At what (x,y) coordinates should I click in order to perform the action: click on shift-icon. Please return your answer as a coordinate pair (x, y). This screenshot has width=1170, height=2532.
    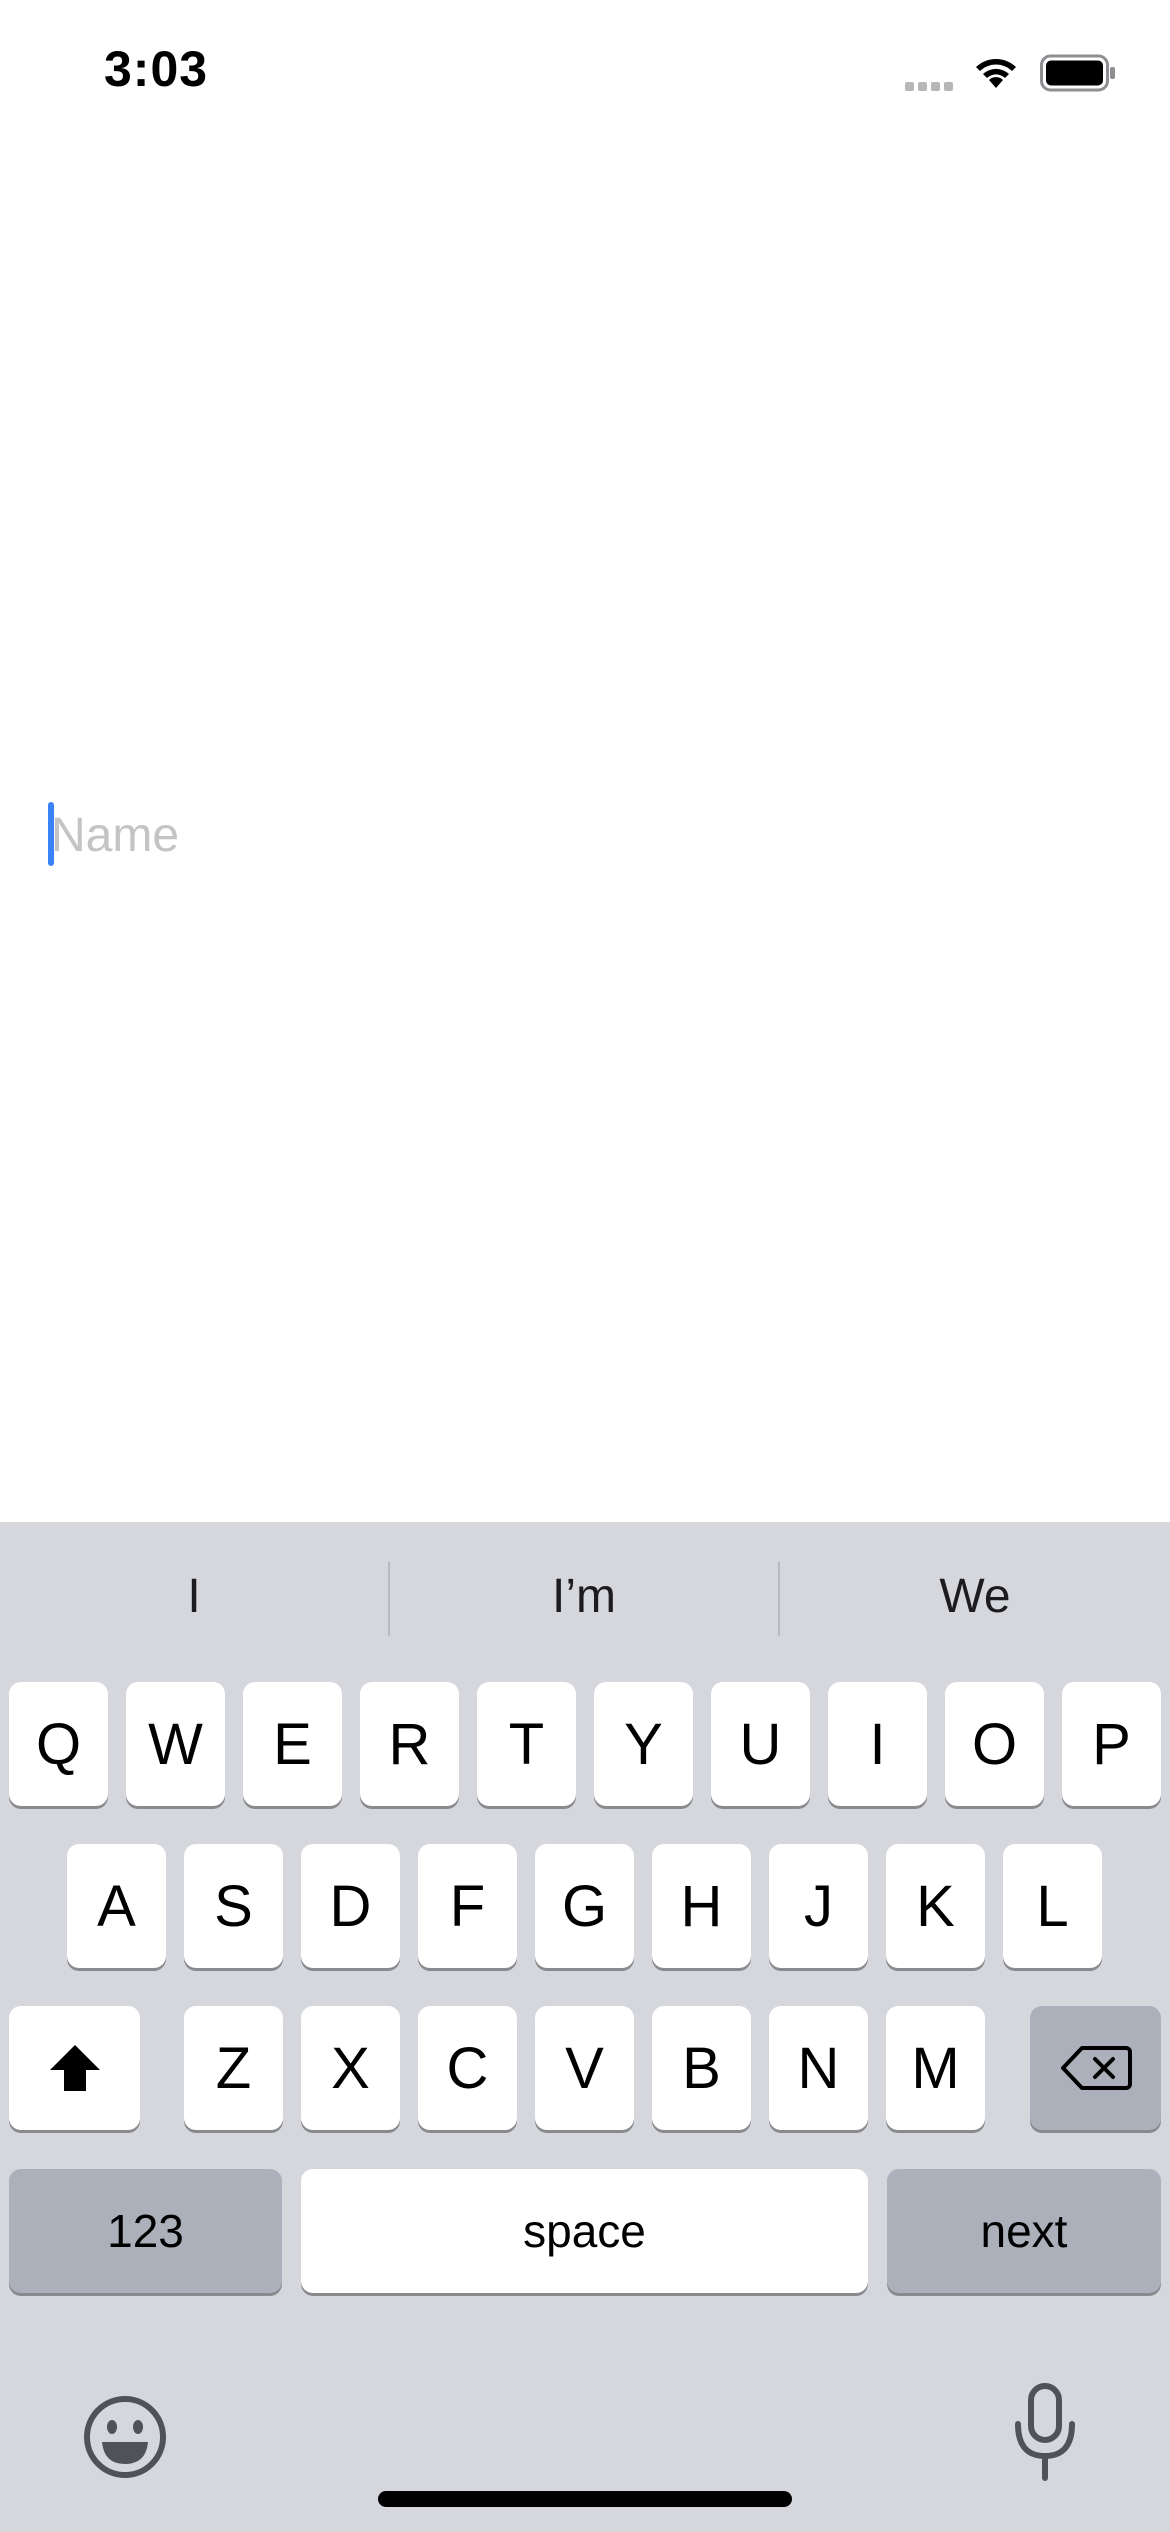
    Looking at the image, I should click on (74, 2068).